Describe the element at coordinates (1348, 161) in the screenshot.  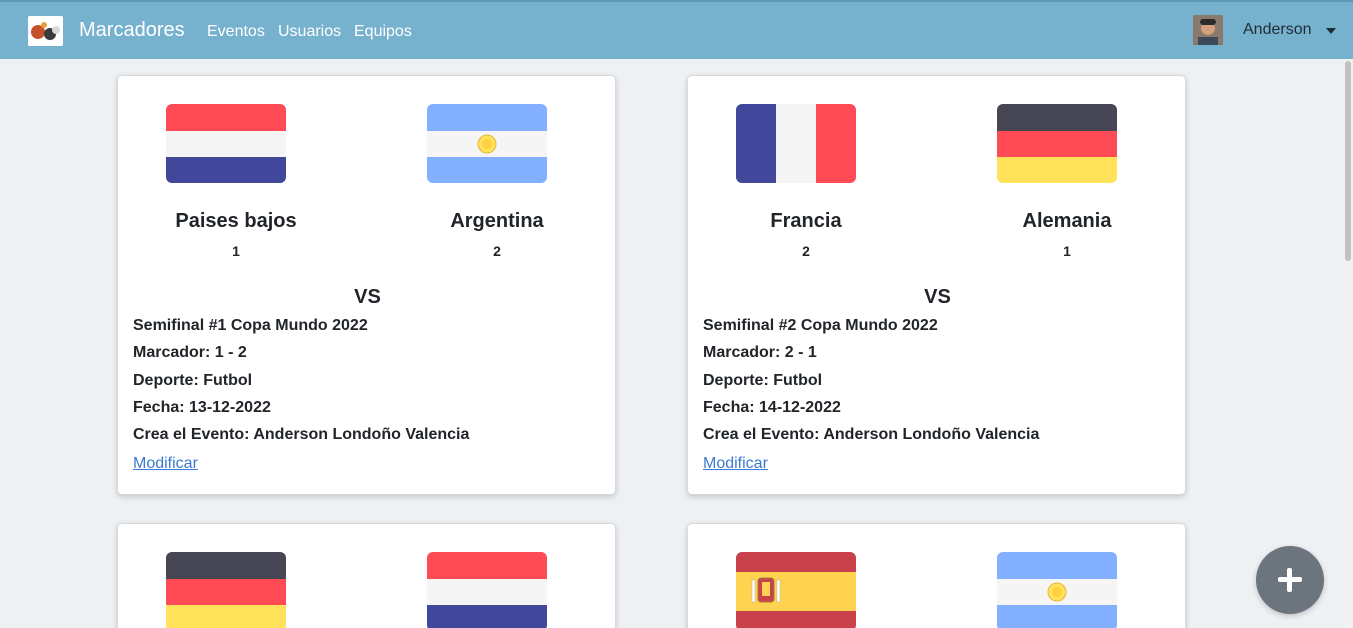
I see `scroll-thumb` at that location.